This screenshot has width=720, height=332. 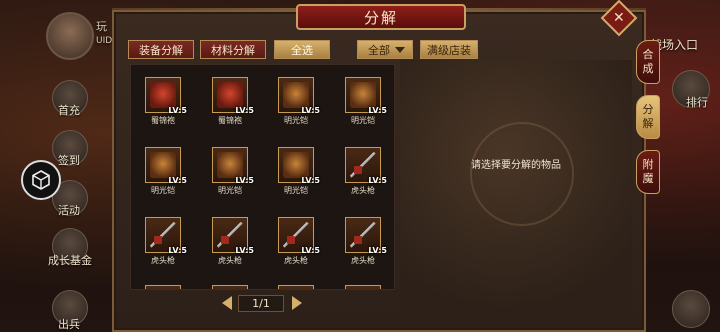 I want to click on chevron-down-icon, so click(x=400, y=50).